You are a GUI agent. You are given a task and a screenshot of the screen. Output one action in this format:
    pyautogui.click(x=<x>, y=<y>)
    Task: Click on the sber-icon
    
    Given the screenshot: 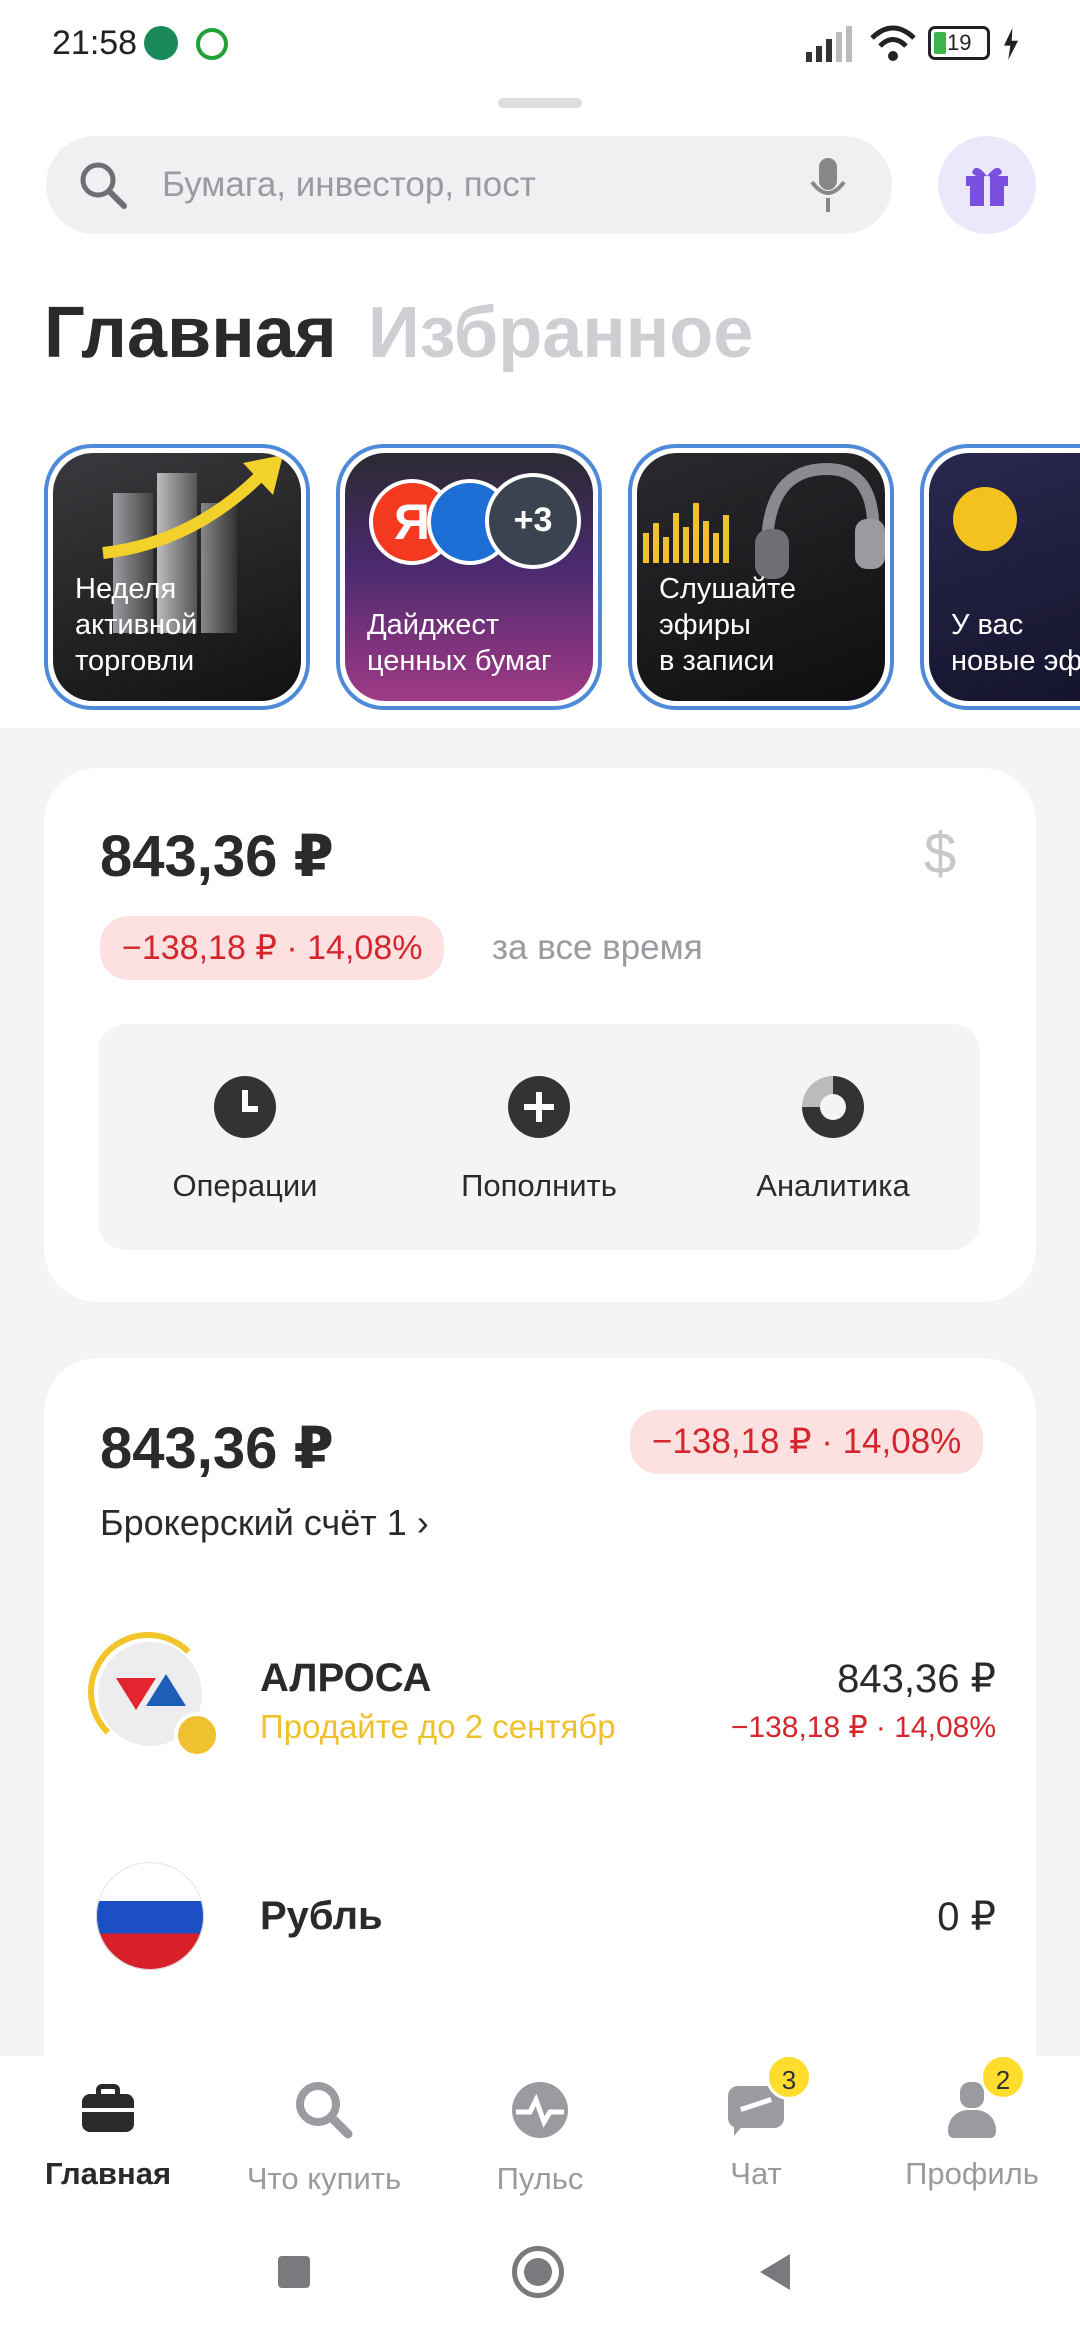 What is the action you would take?
    pyautogui.click(x=212, y=44)
    